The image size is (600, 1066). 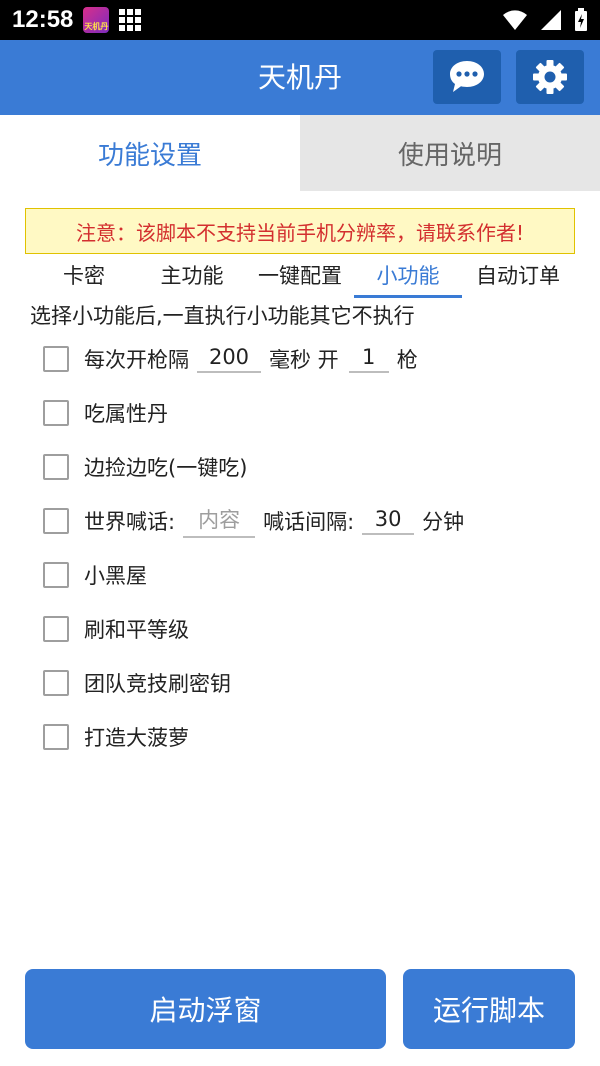 I want to click on battery-charging-icon, so click(x=581, y=19).